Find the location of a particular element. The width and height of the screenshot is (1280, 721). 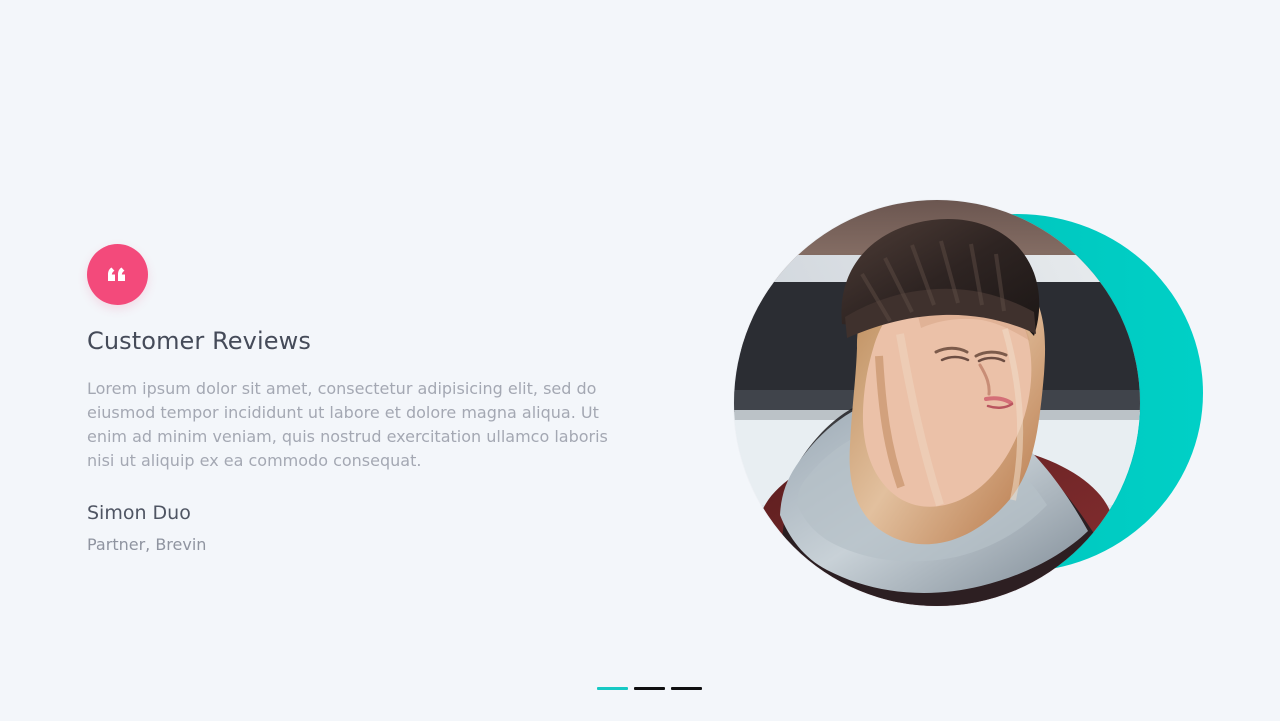

reviewer-role: Partner, Brevin is located at coordinates (147, 544).